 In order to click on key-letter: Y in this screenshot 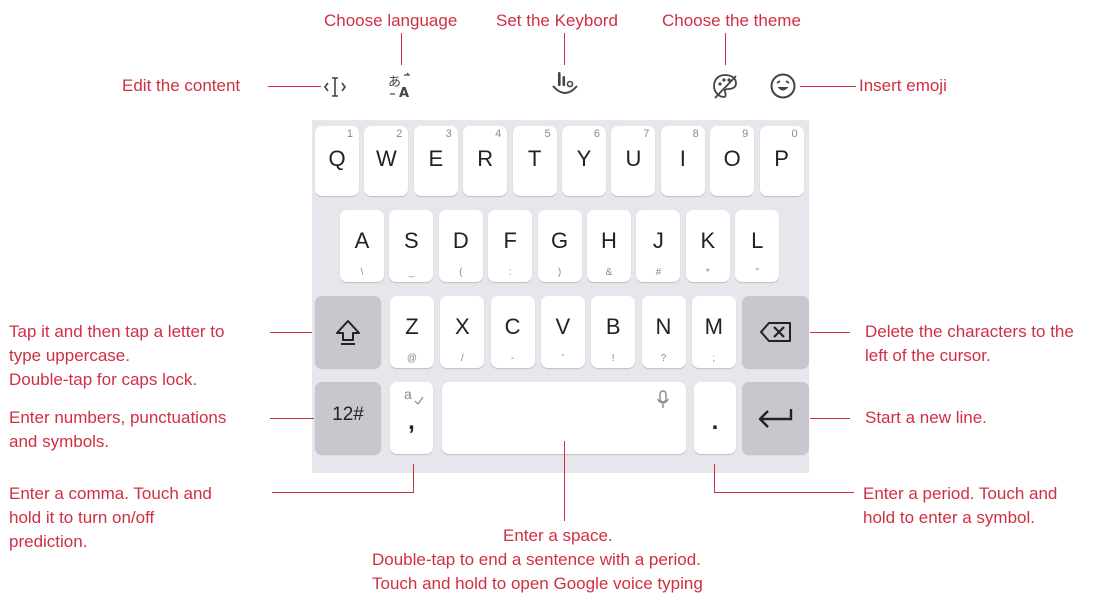, I will do `click(584, 158)`.